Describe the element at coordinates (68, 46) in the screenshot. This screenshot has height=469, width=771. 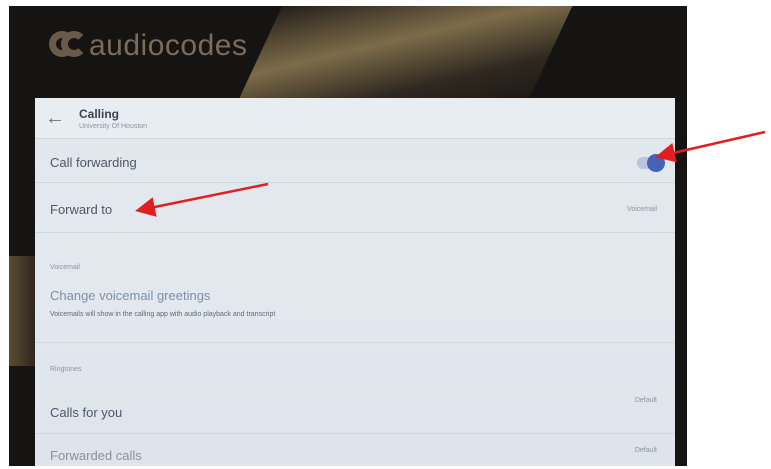
I see `audiocodes-logo-icon` at that location.